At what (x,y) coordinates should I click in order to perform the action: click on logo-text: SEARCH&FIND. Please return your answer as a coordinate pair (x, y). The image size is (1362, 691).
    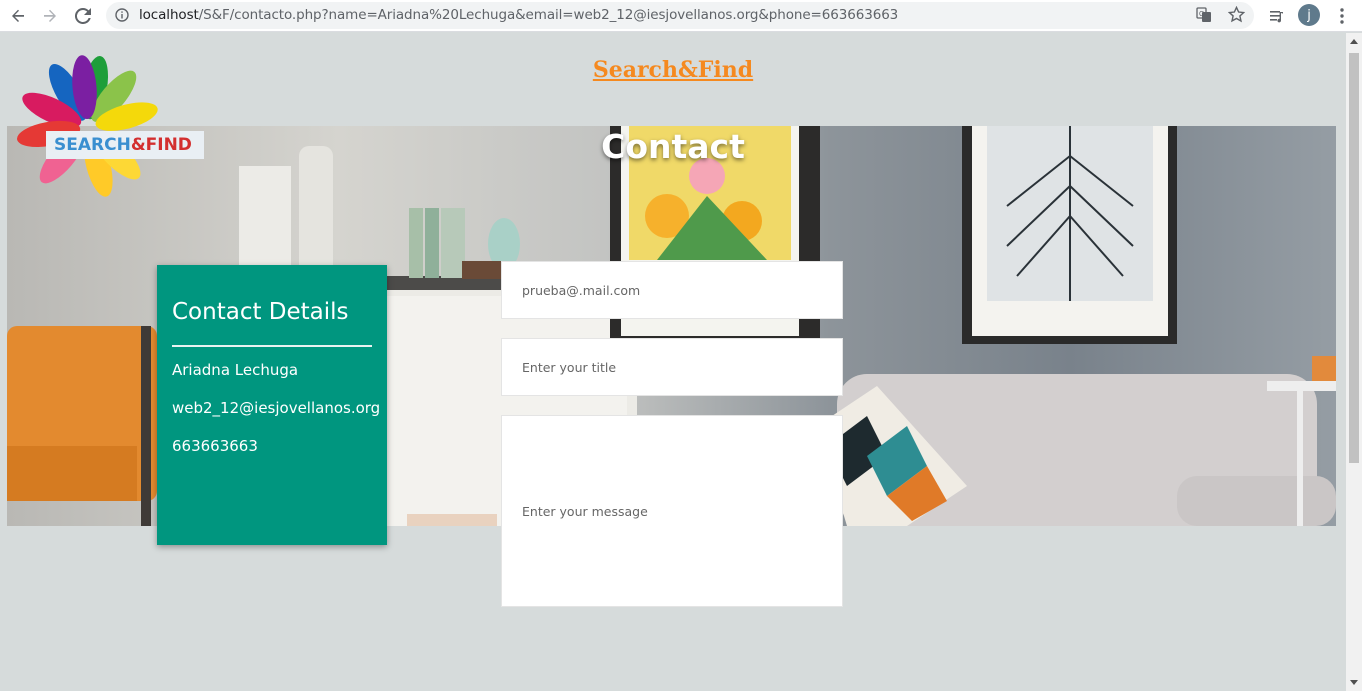
    Looking at the image, I should click on (123, 145).